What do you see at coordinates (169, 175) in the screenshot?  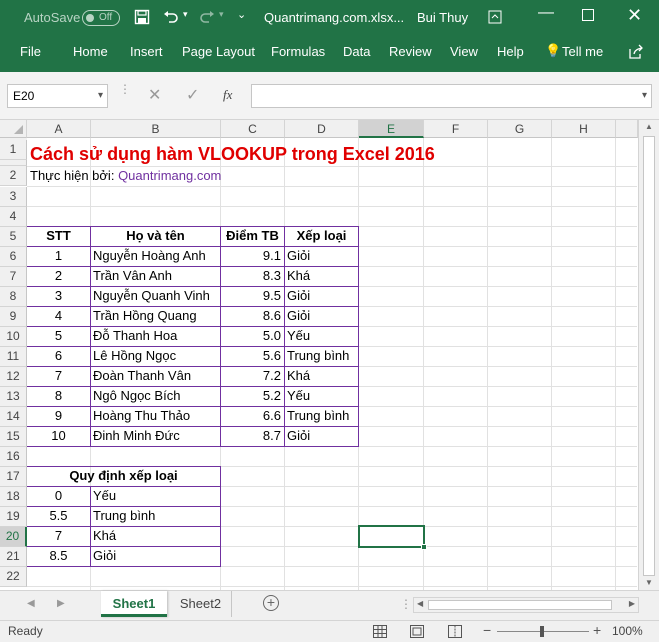 I see `byline-link: Quantrimang.com` at bounding box center [169, 175].